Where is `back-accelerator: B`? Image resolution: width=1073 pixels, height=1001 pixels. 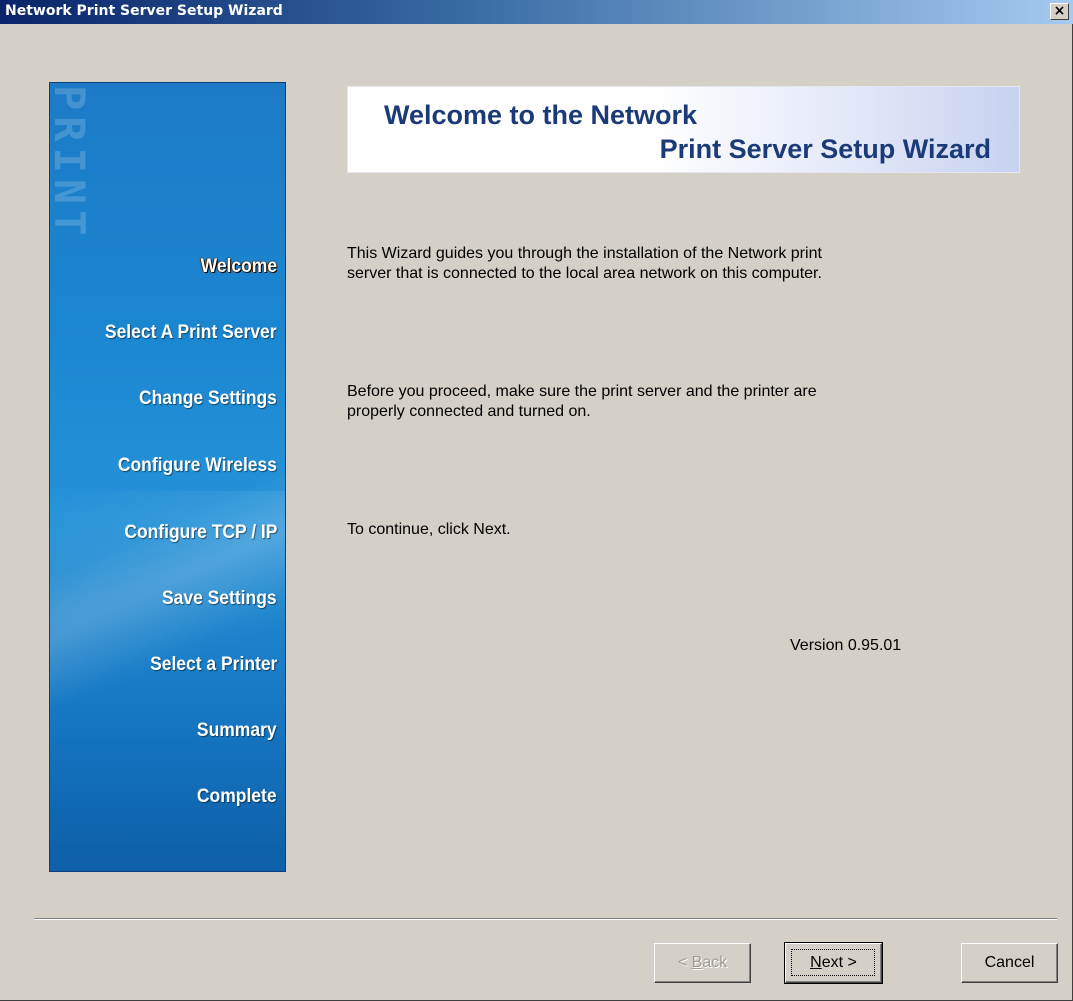 back-accelerator: B is located at coordinates (697, 962).